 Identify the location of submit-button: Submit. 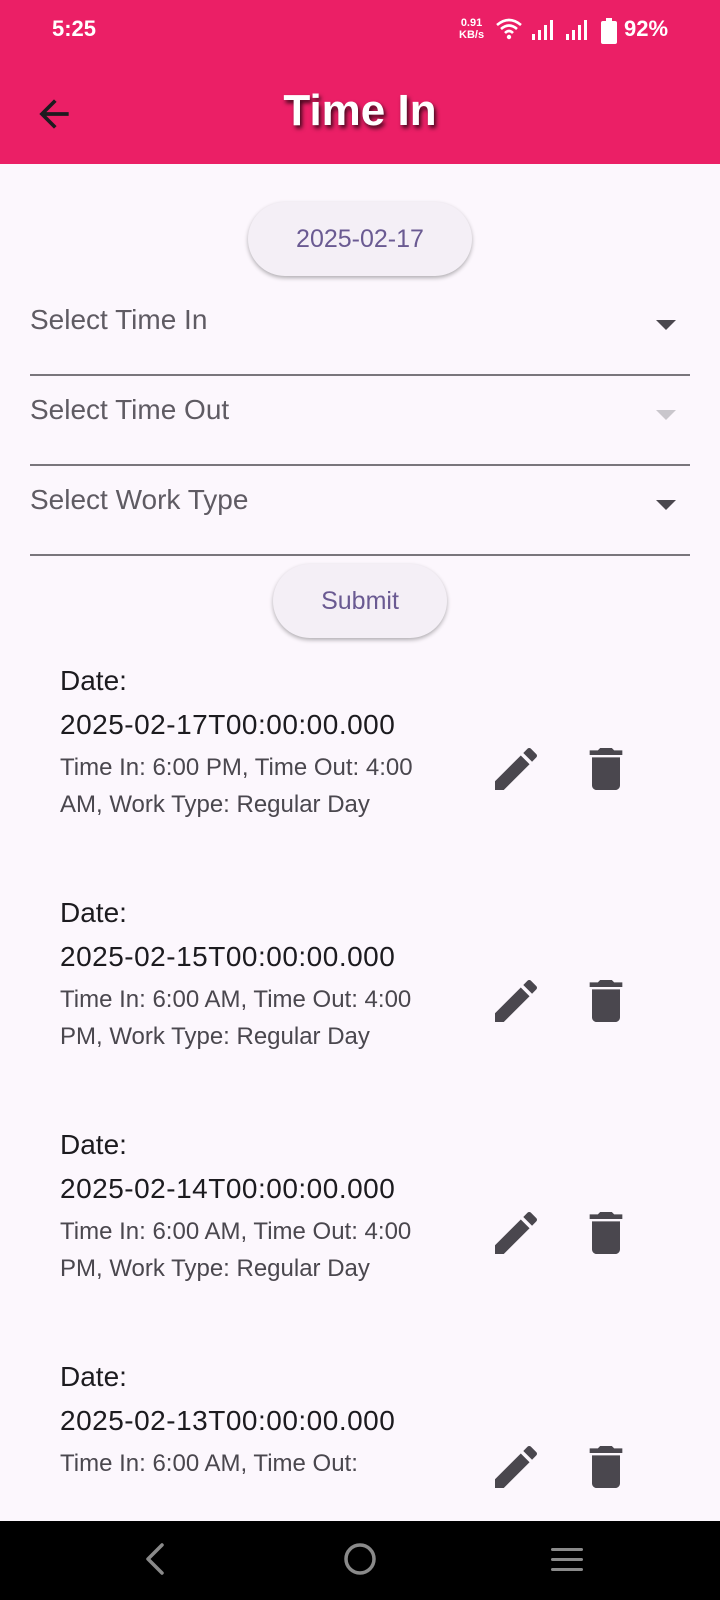
(360, 601).